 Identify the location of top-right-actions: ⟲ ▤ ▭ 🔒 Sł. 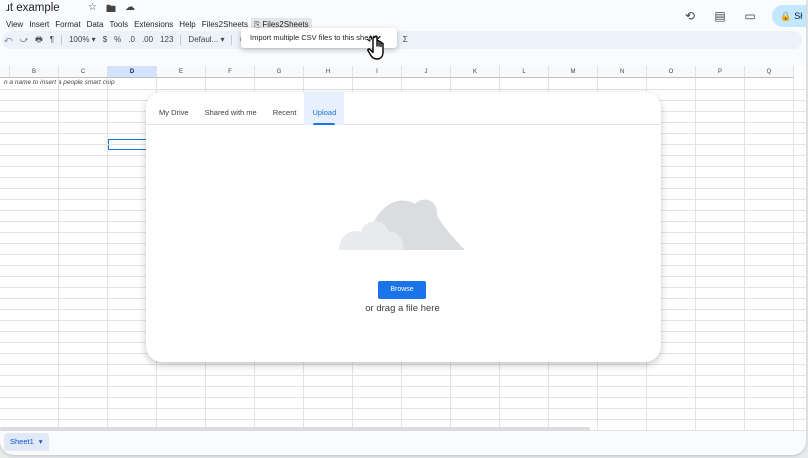
(744, 16).